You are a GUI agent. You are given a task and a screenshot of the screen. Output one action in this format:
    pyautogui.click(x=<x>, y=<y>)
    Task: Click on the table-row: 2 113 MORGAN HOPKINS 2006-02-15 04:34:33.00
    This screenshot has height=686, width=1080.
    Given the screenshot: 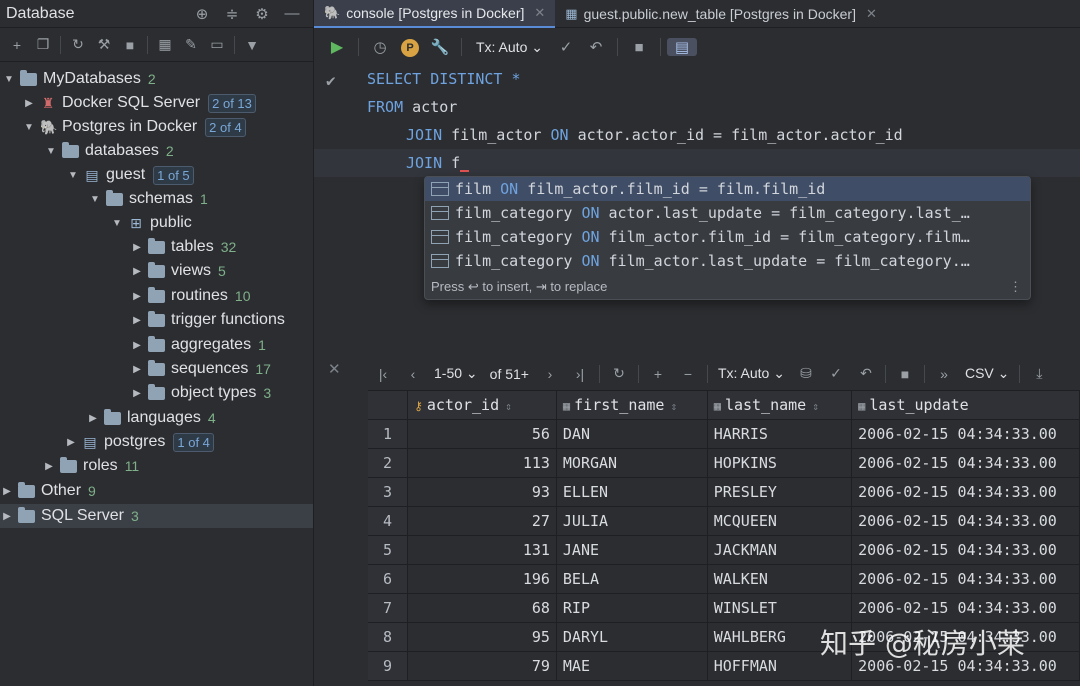 What is the action you would take?
    pyautogui.click(x=724, y=463)
    